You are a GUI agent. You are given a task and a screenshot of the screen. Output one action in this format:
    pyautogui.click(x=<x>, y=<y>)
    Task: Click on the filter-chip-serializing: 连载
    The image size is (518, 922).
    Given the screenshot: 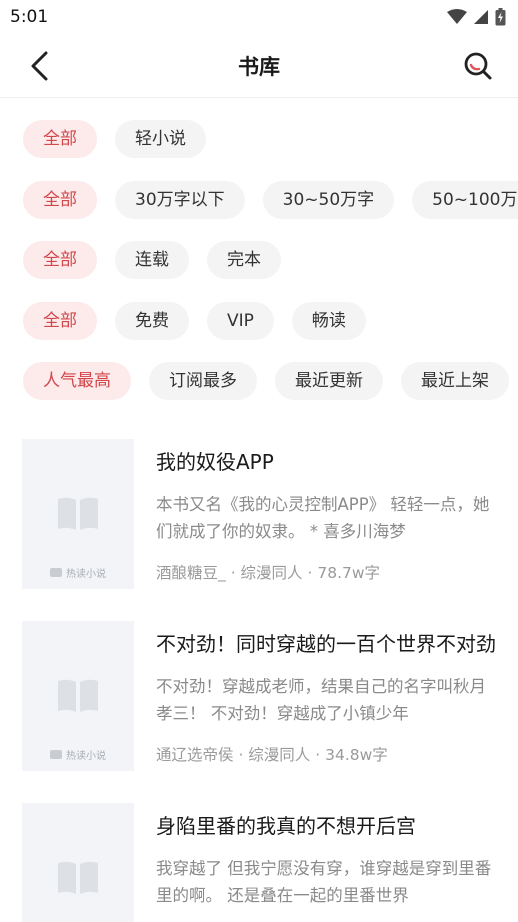 What is the action you would take?
    pyautogui.click(x=152, y=260)
    